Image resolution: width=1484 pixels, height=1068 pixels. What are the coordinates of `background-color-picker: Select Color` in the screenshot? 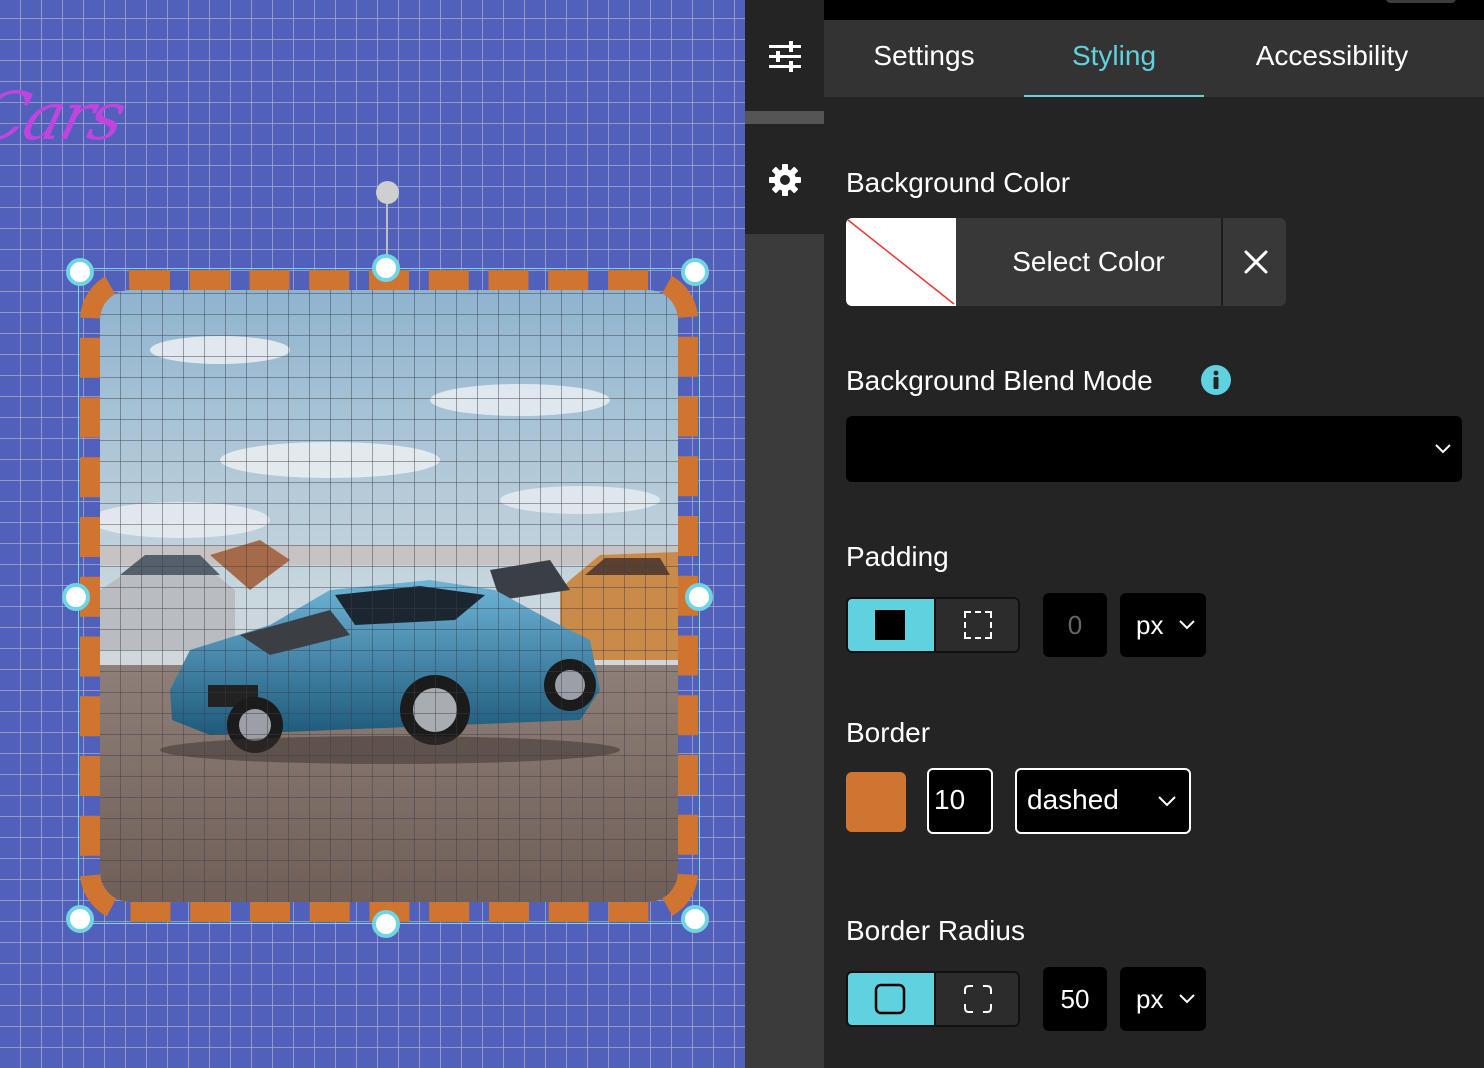 It's located at (1066, 262).